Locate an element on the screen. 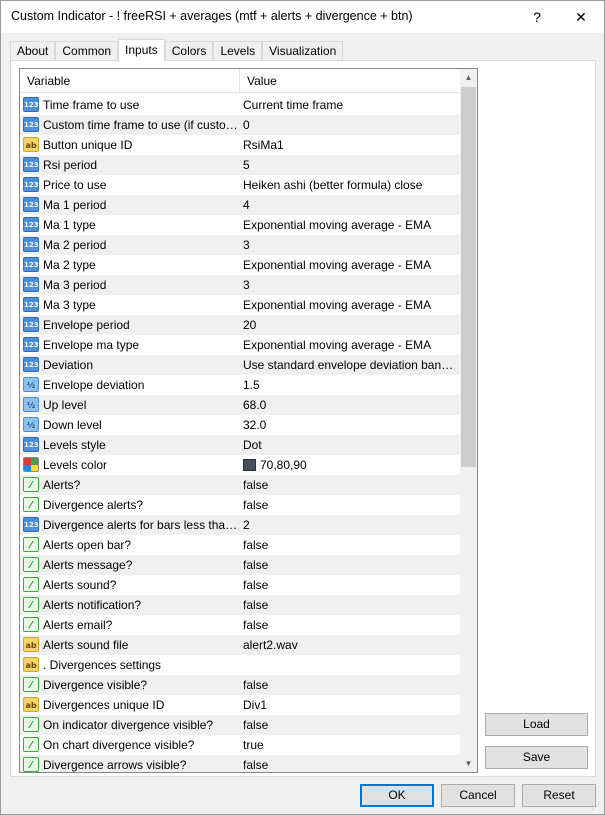  value-cell: 20 is located at coordinates (350, 325).